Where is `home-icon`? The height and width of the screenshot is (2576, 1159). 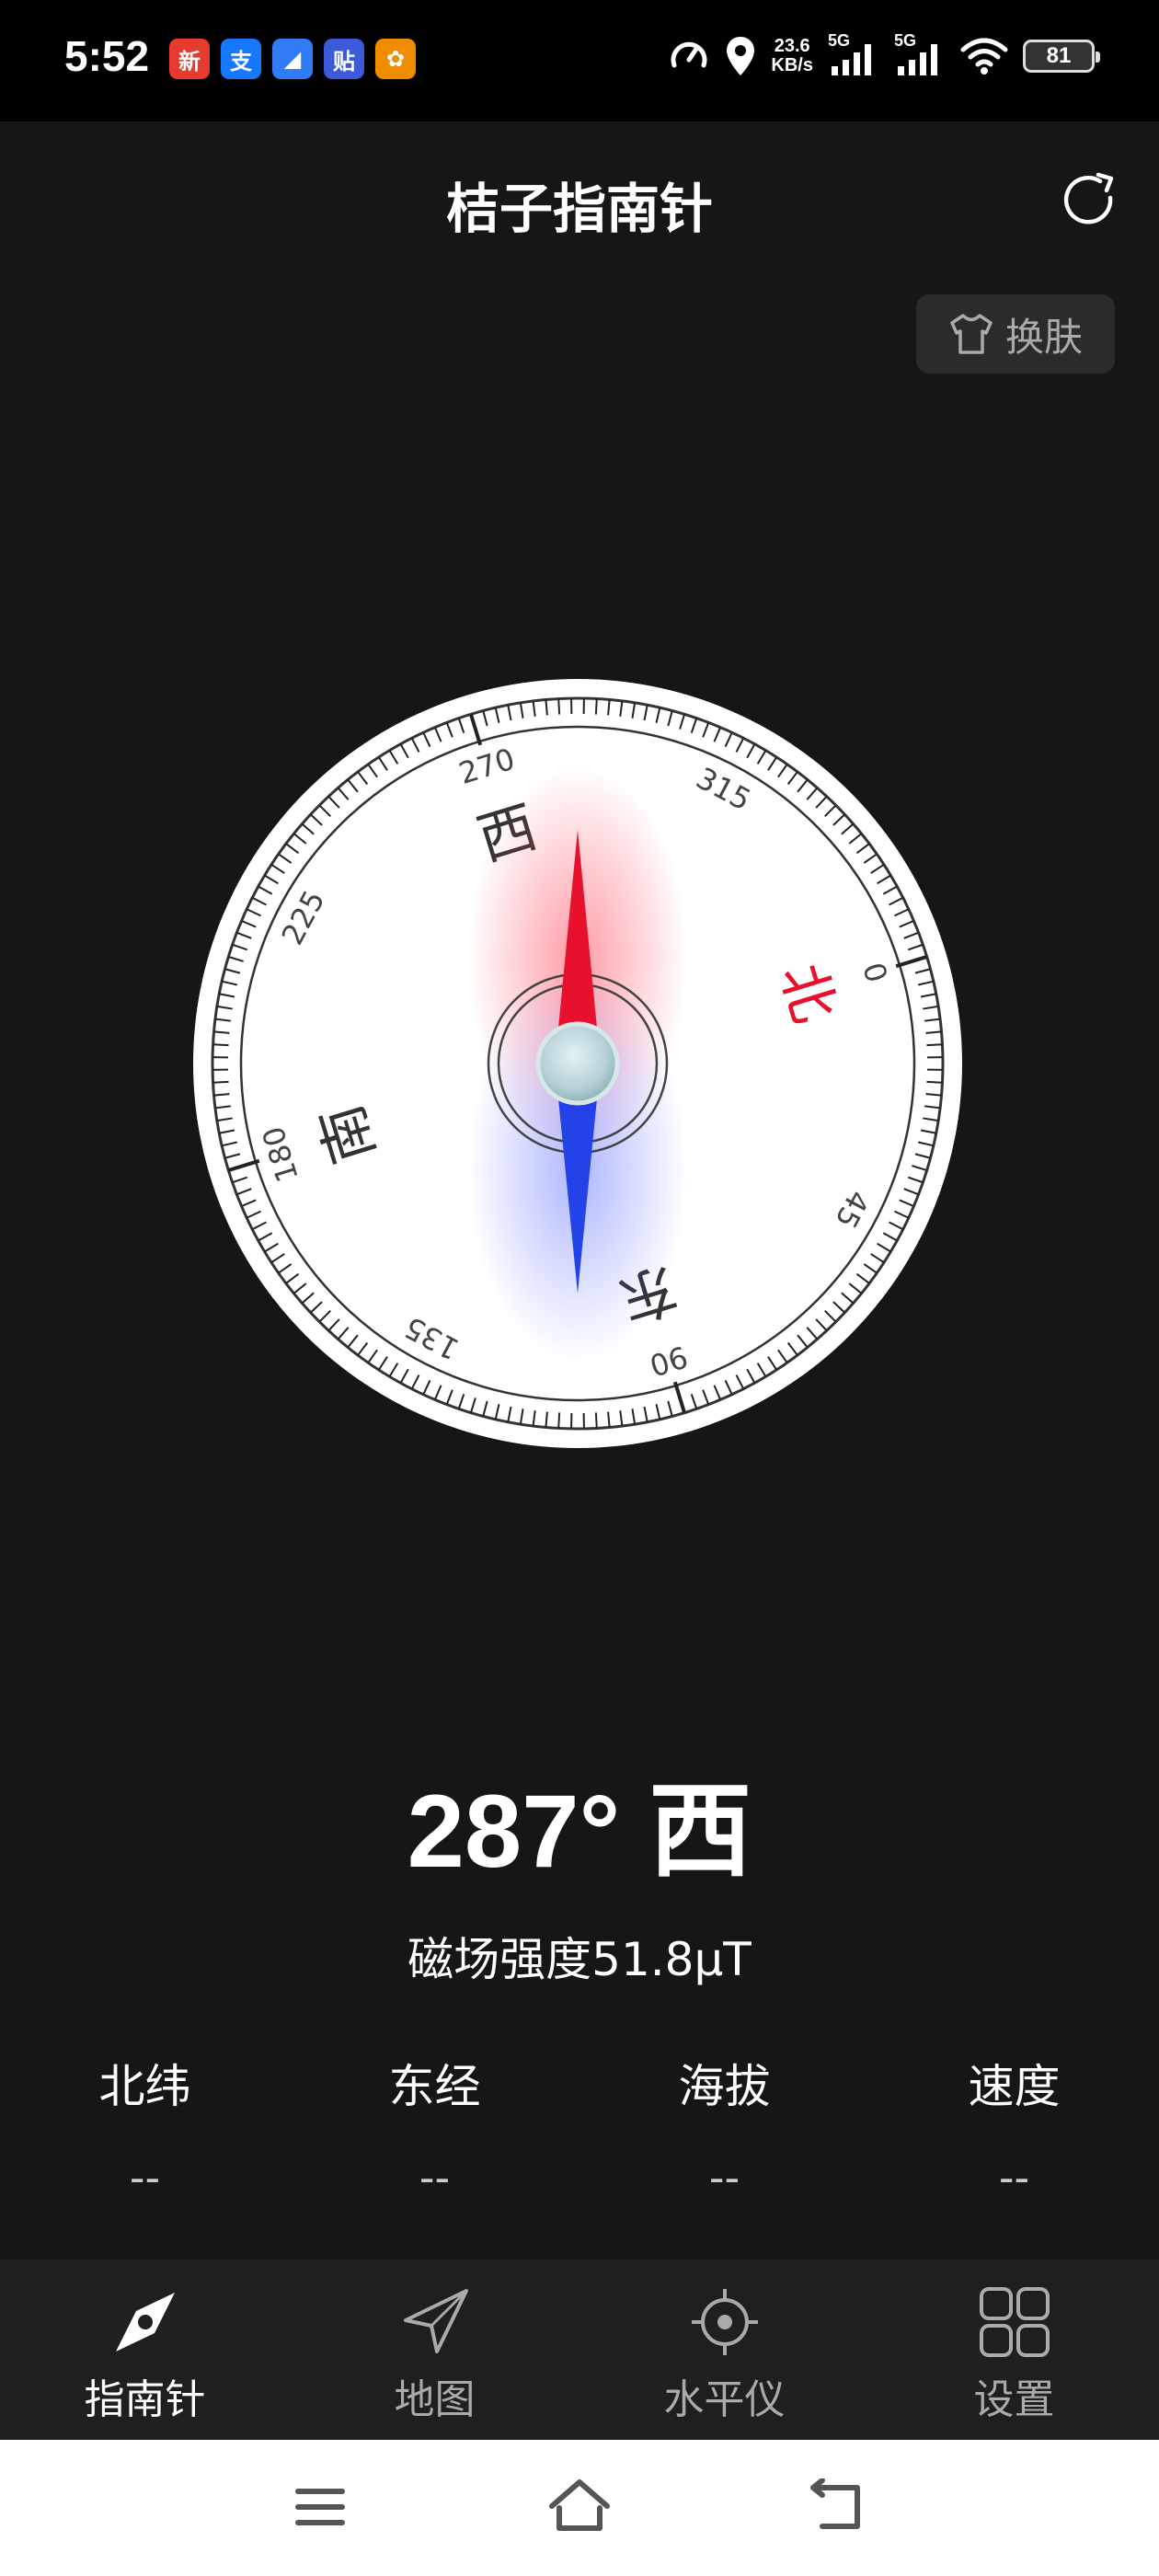 home-icon is located at coordinates (579, 2506).